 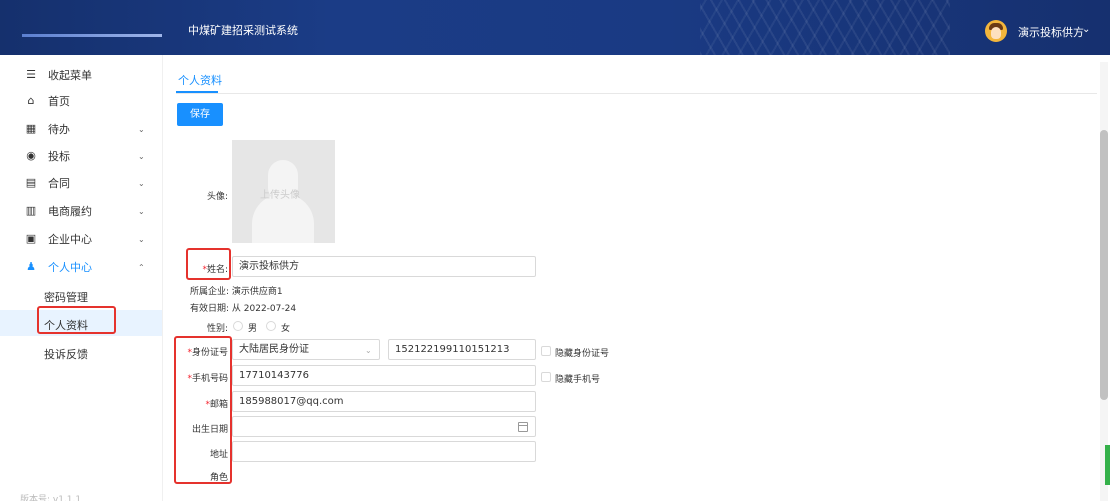 I want to click on user-avatar-icon, so click(x=996, y=31).